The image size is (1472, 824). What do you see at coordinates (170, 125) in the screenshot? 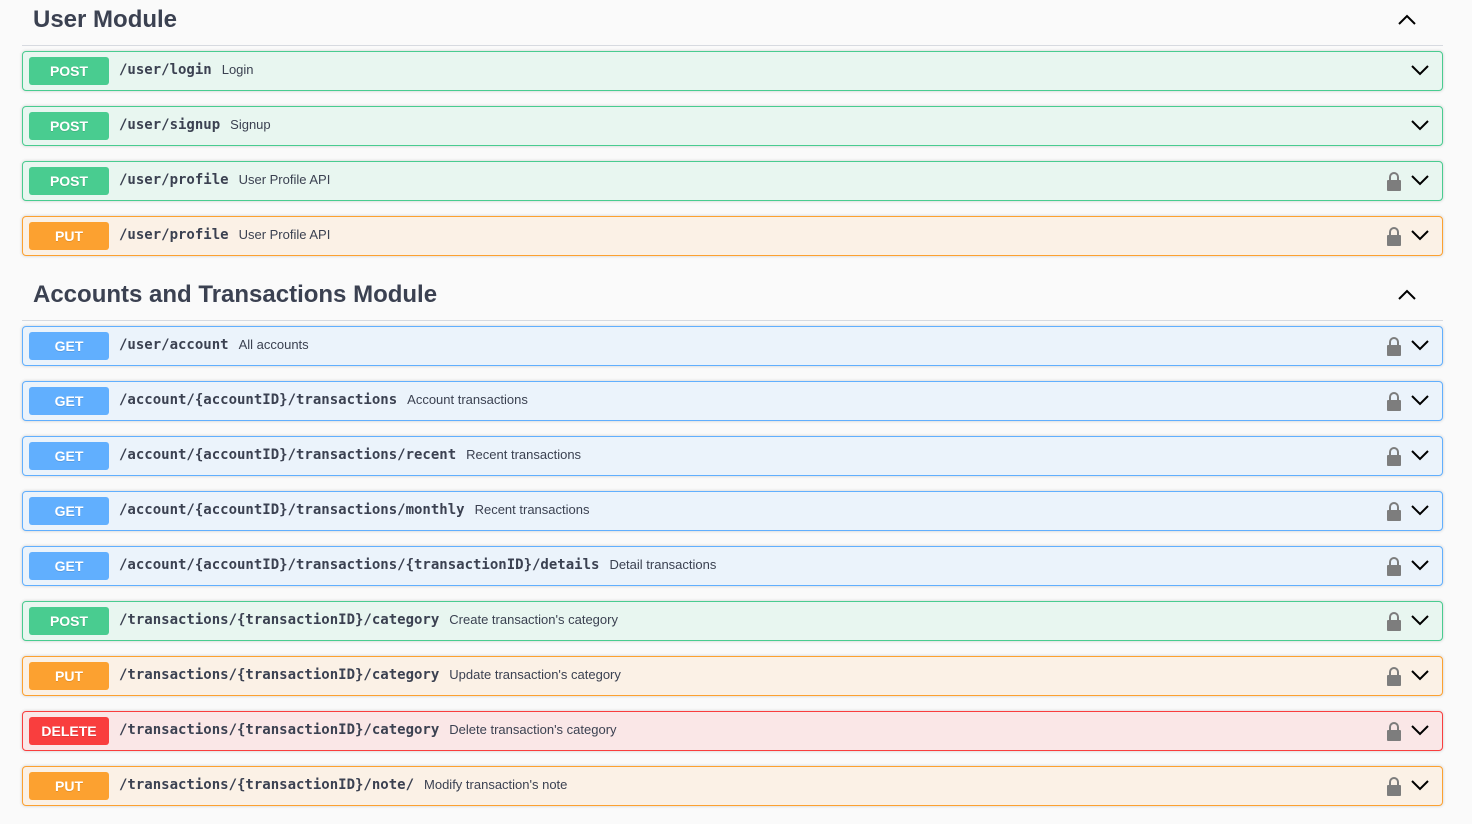
I see `path-text: /user/signup` at bounding box center [170, 125].